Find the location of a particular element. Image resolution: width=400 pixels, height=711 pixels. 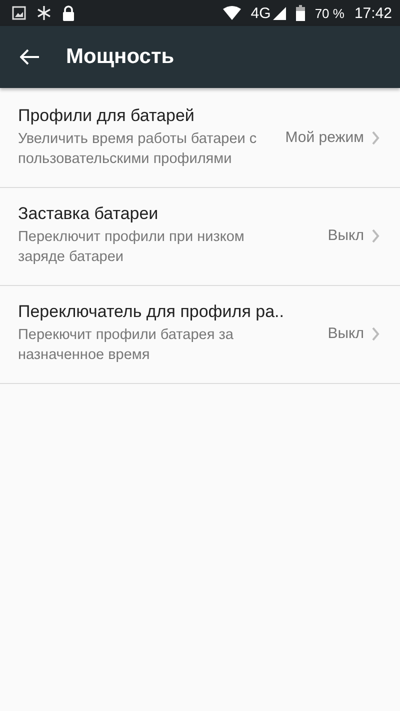

item-value: Мой режим is located at coordinates (324, 137).